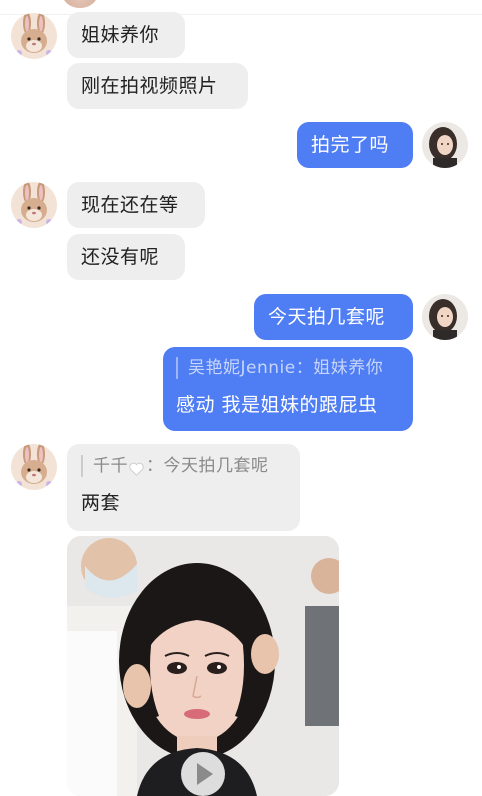  I want to click on quote-sender: 千千, so click(110, 466).